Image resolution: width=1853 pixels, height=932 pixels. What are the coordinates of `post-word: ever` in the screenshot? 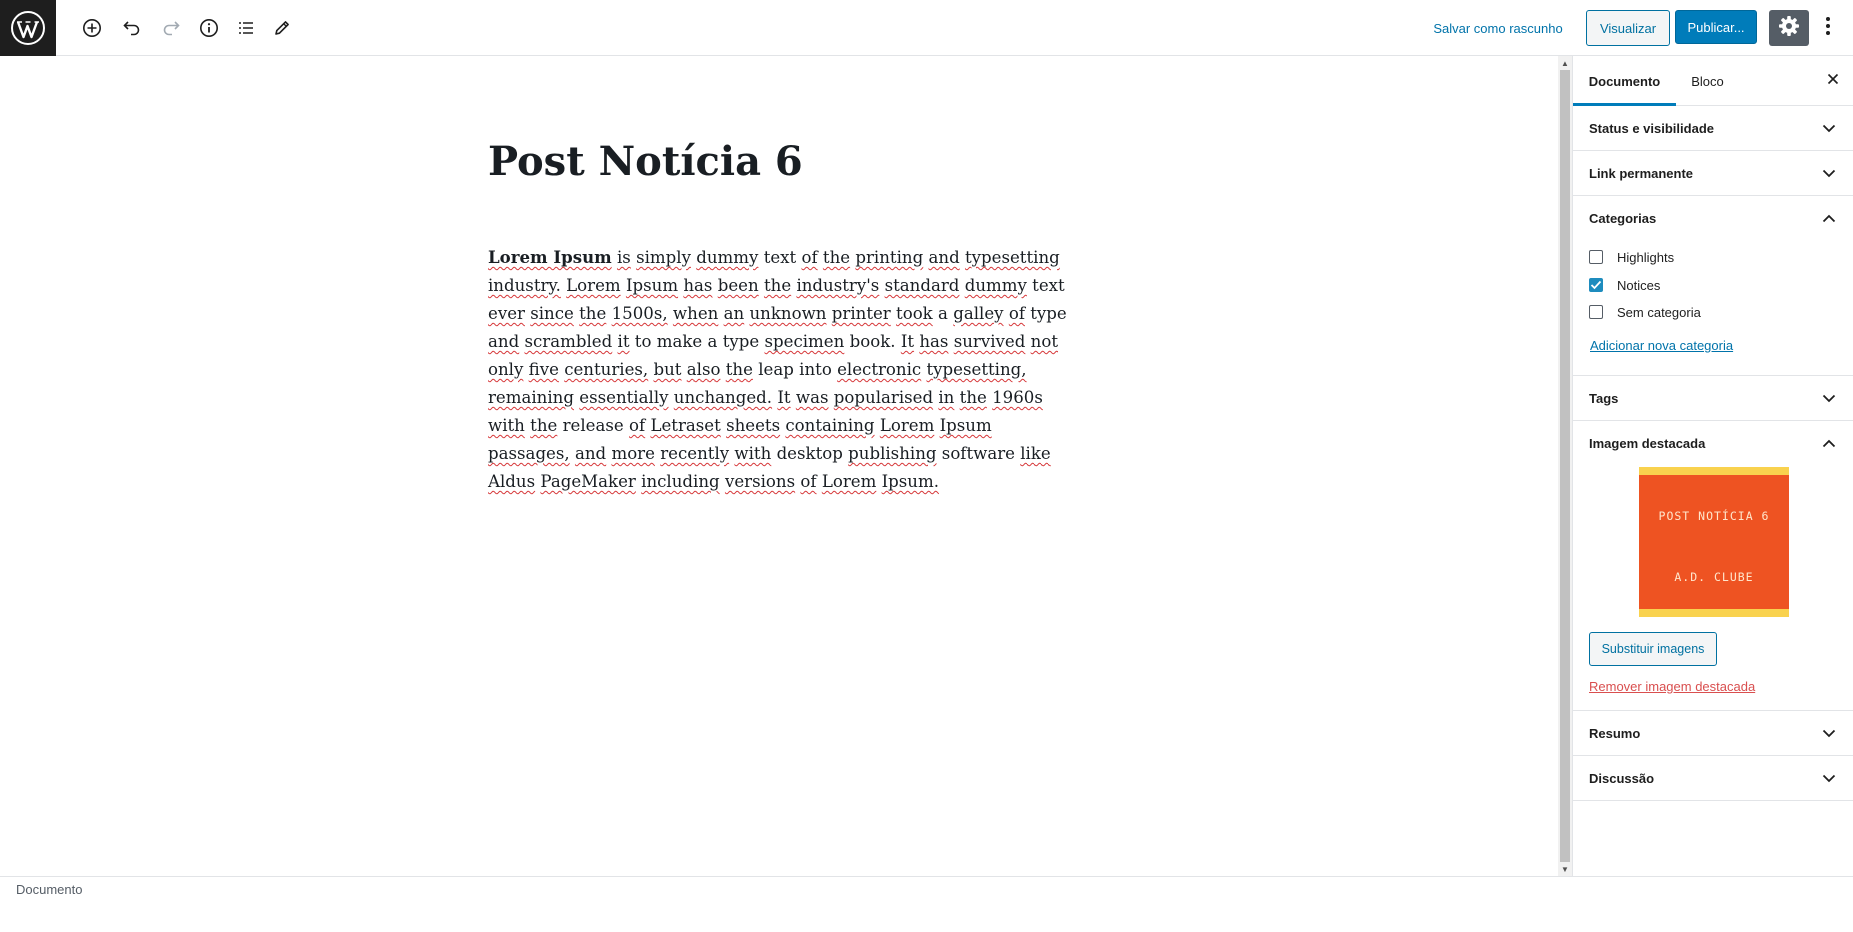 It's located at (506, 313).